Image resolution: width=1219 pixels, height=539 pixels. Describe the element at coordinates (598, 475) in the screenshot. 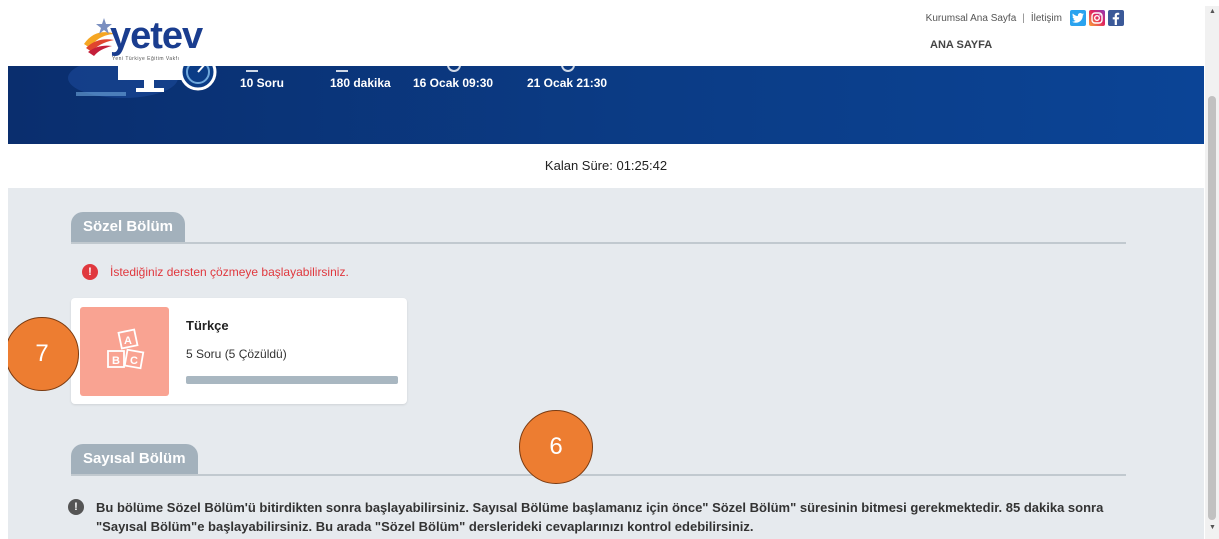

I see `section-divider-sayisal` at that location.